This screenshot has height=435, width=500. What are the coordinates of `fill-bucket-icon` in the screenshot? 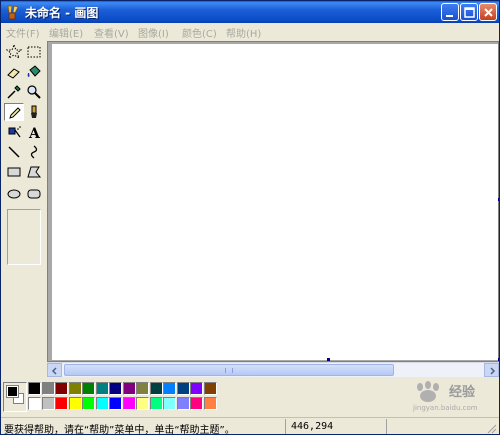 It's located at (34, 71).